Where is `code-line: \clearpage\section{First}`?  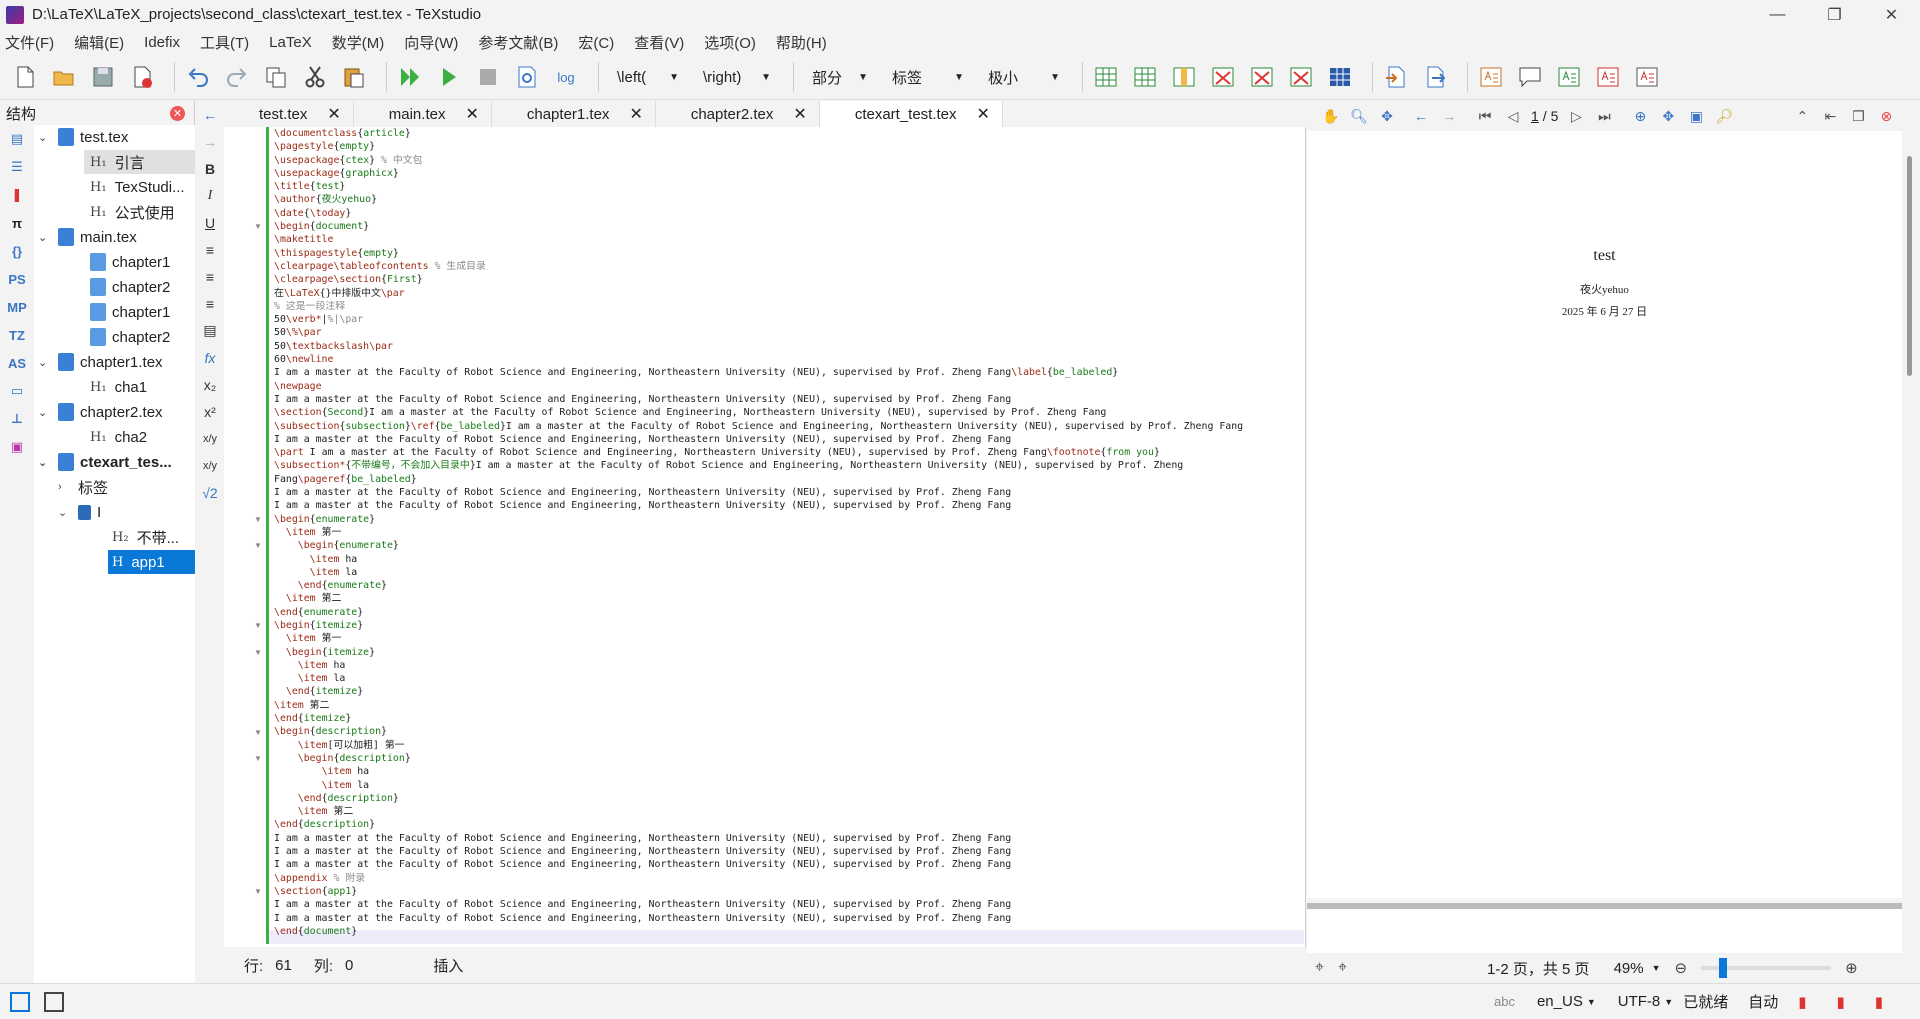
code-line: \clearpage\section{First} is located at coordinates (789, 279).